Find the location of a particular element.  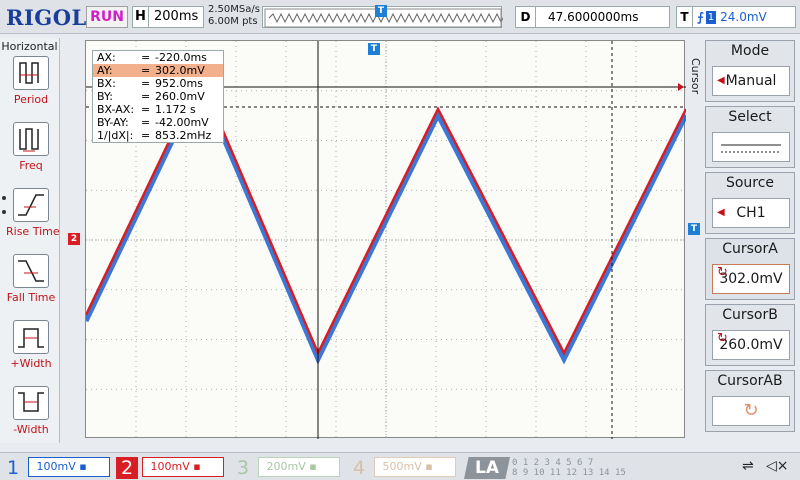

memory-trigger-marker: T is located at coordinates (381, 11).